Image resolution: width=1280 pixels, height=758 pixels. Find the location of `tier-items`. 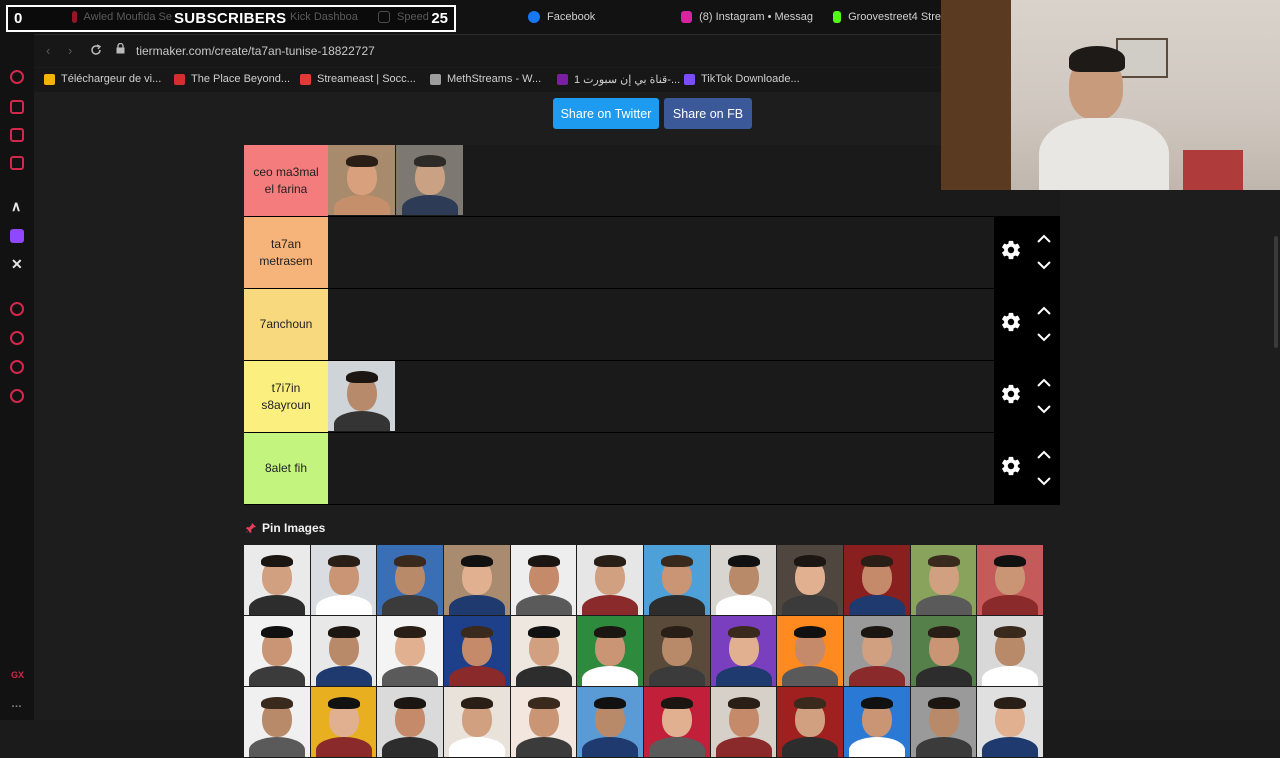

tier-items is located at coordinates (396, 180).